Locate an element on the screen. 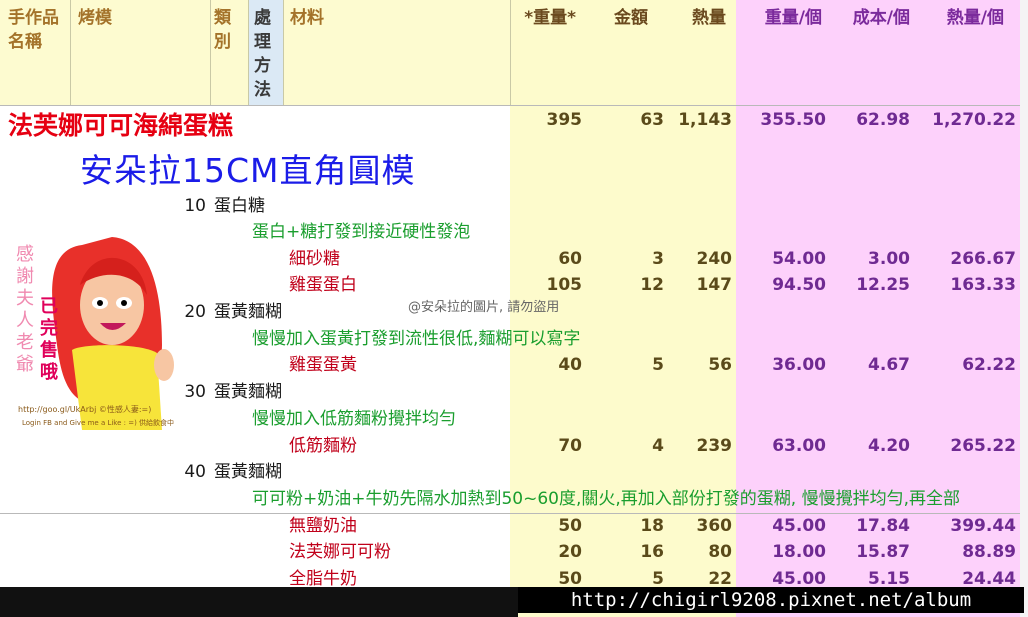 Image resolution: width=1028 pixels, height=617 pixels. ingredient-name: 法芙娜可可粉 is located at coordinates (340, 552).